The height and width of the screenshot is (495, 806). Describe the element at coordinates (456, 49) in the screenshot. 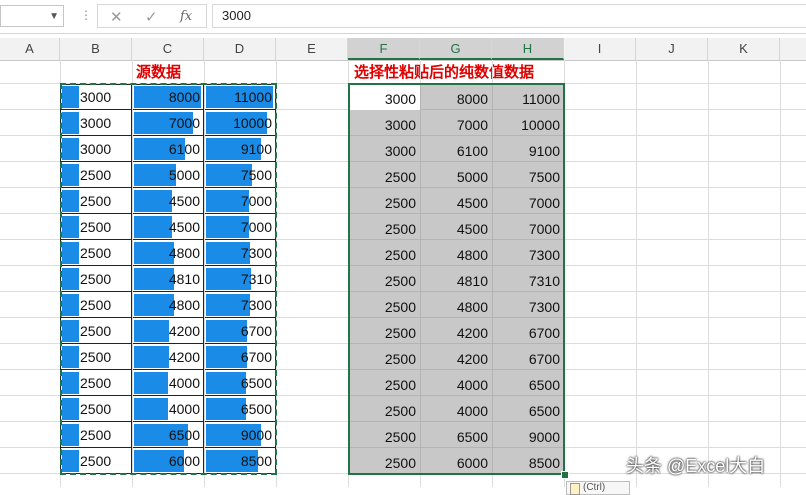

I see `column-header-g: G` at that location.